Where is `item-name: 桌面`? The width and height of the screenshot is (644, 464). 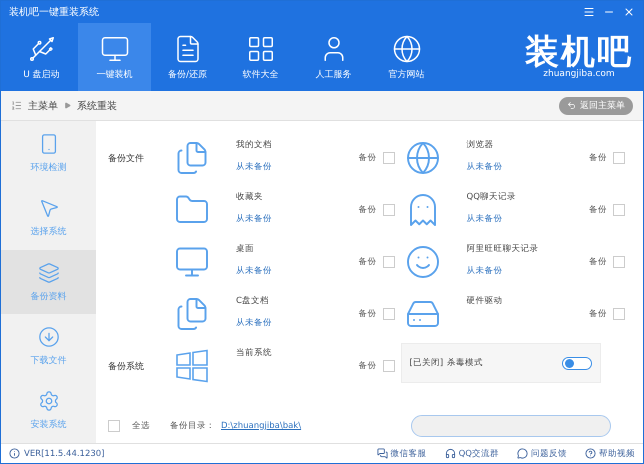 item-name: 桌面 is located at coordinates (245, 249).